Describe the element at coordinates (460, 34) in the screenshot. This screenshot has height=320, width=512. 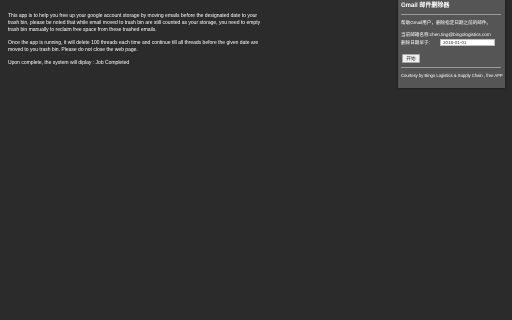
I see `account-value: chen.ting@bingologistics.com` at that location.